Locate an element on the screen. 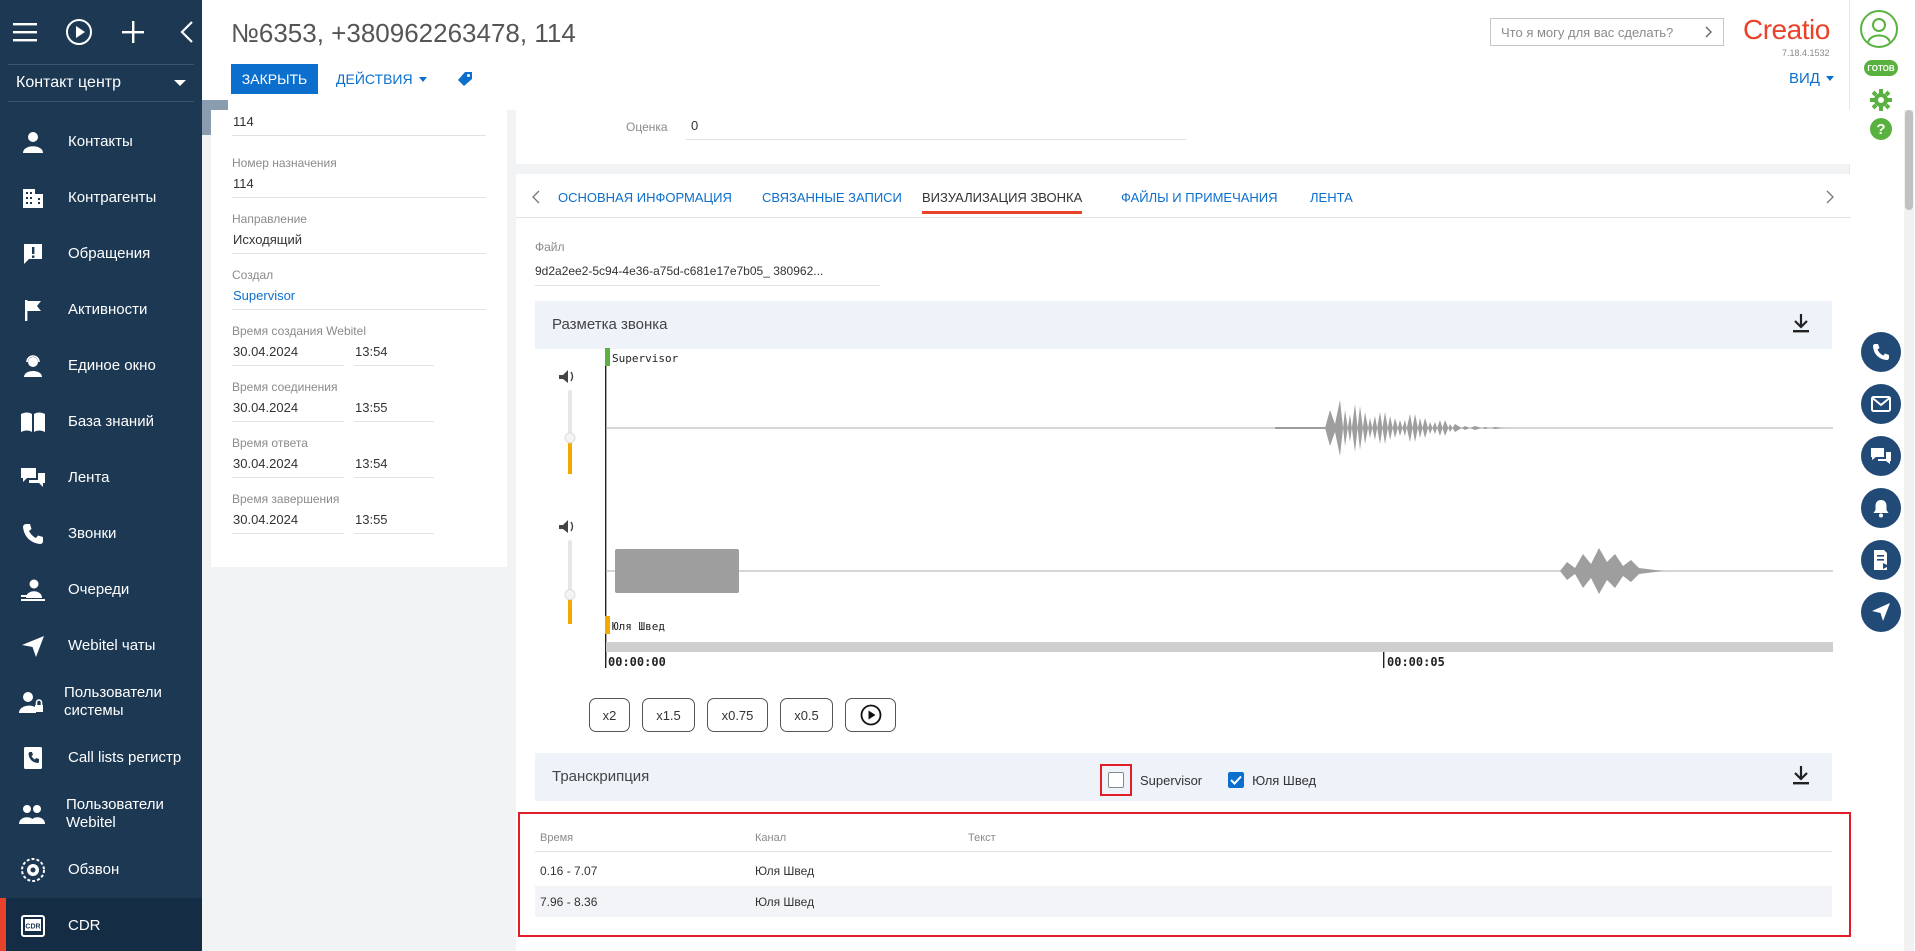  bell-icon is located at coordinates (1881, 508).